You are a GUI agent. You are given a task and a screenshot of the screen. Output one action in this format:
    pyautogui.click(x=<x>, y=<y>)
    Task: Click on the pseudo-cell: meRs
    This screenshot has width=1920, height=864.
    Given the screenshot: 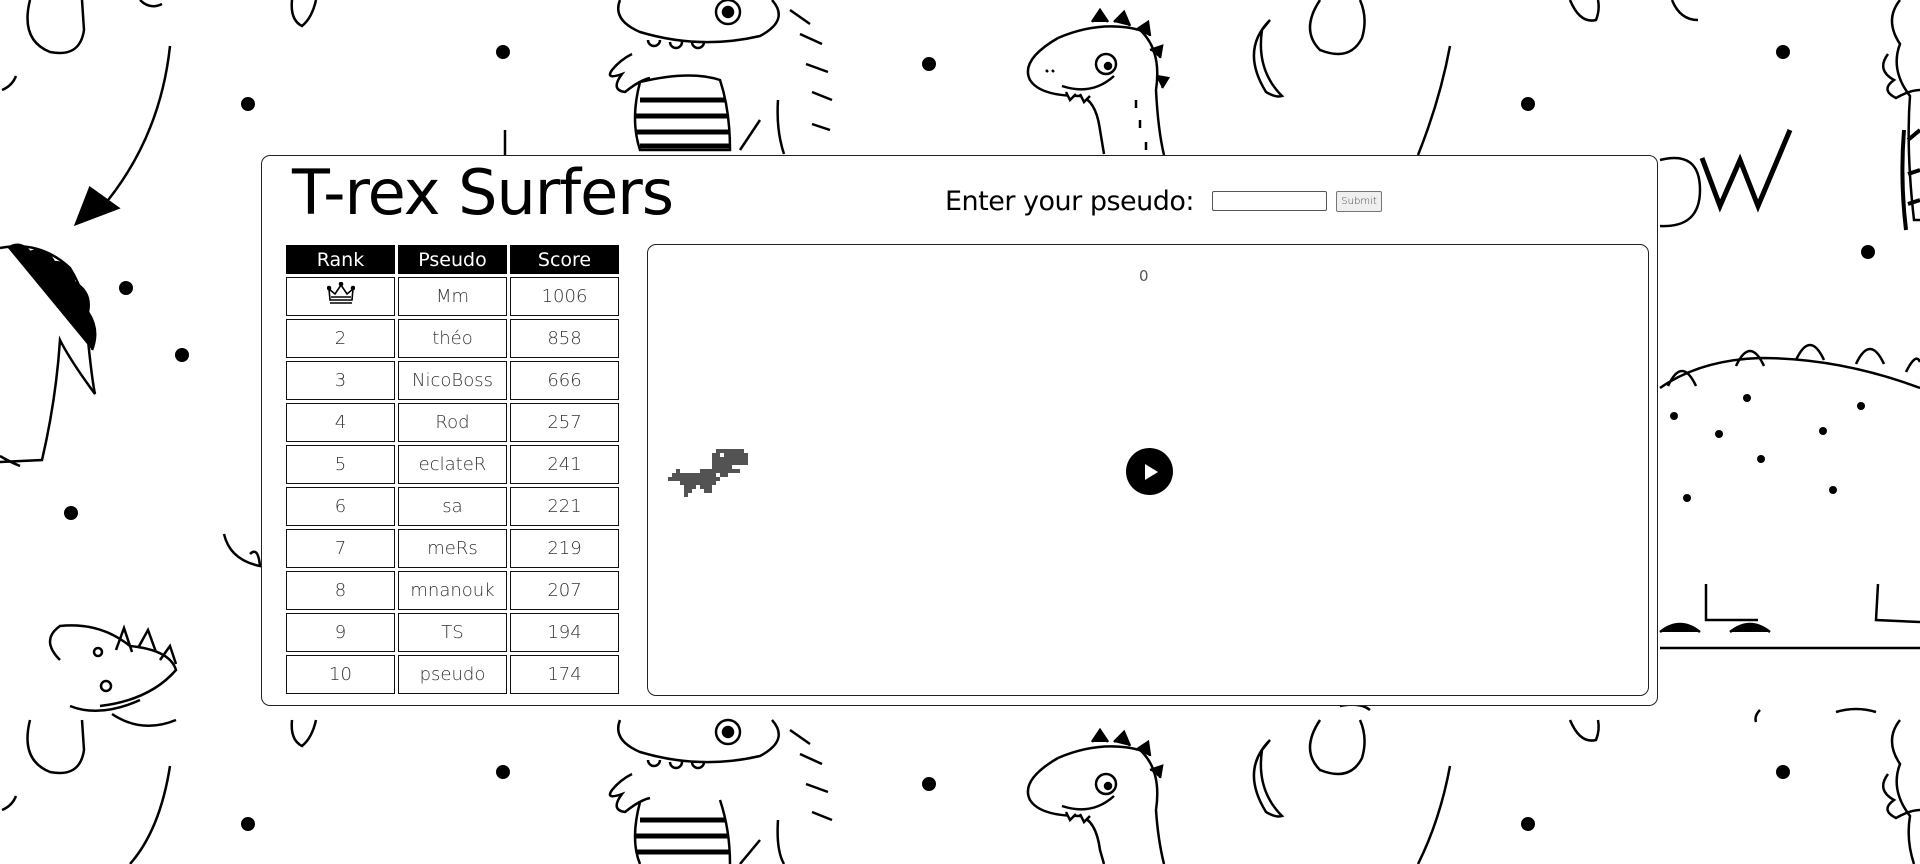 What is the action you would take?
    pyautogui.click(x=452, y=548)
    